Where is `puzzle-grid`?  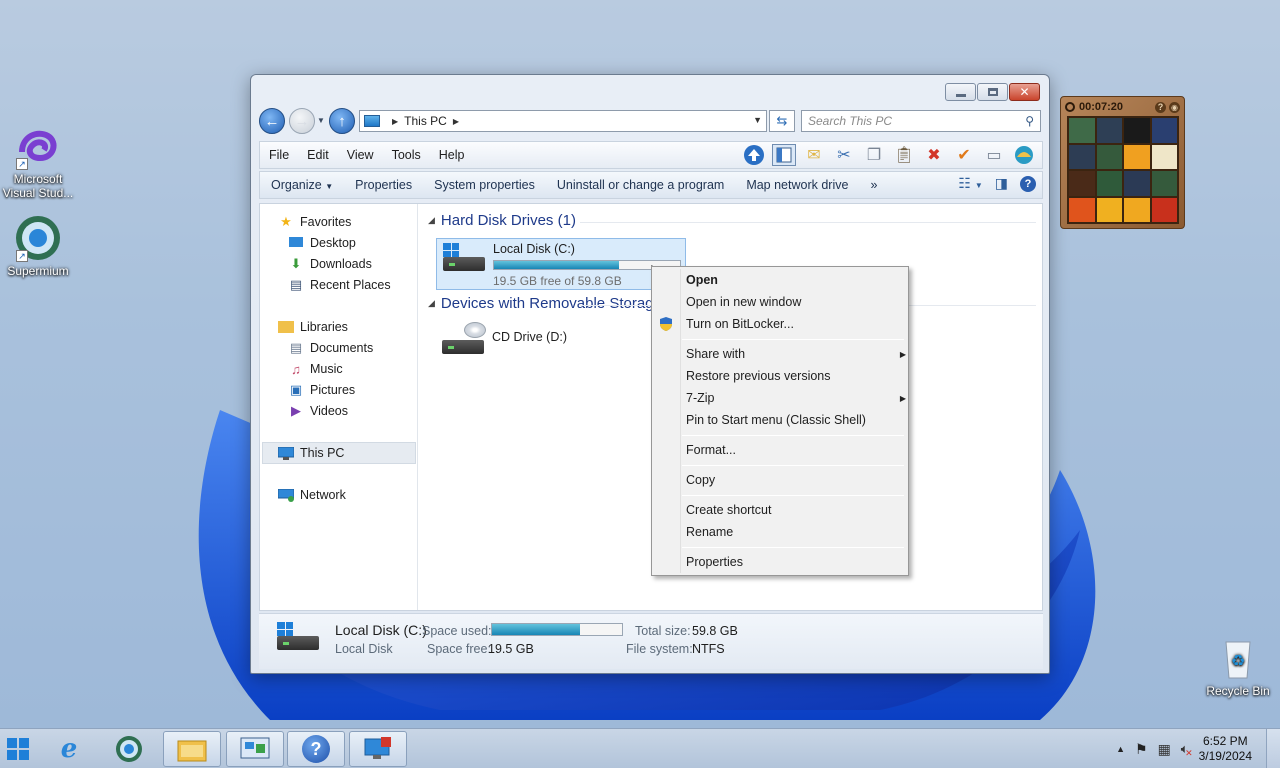
puzzle-grid is located at coordinates (1123, 170).